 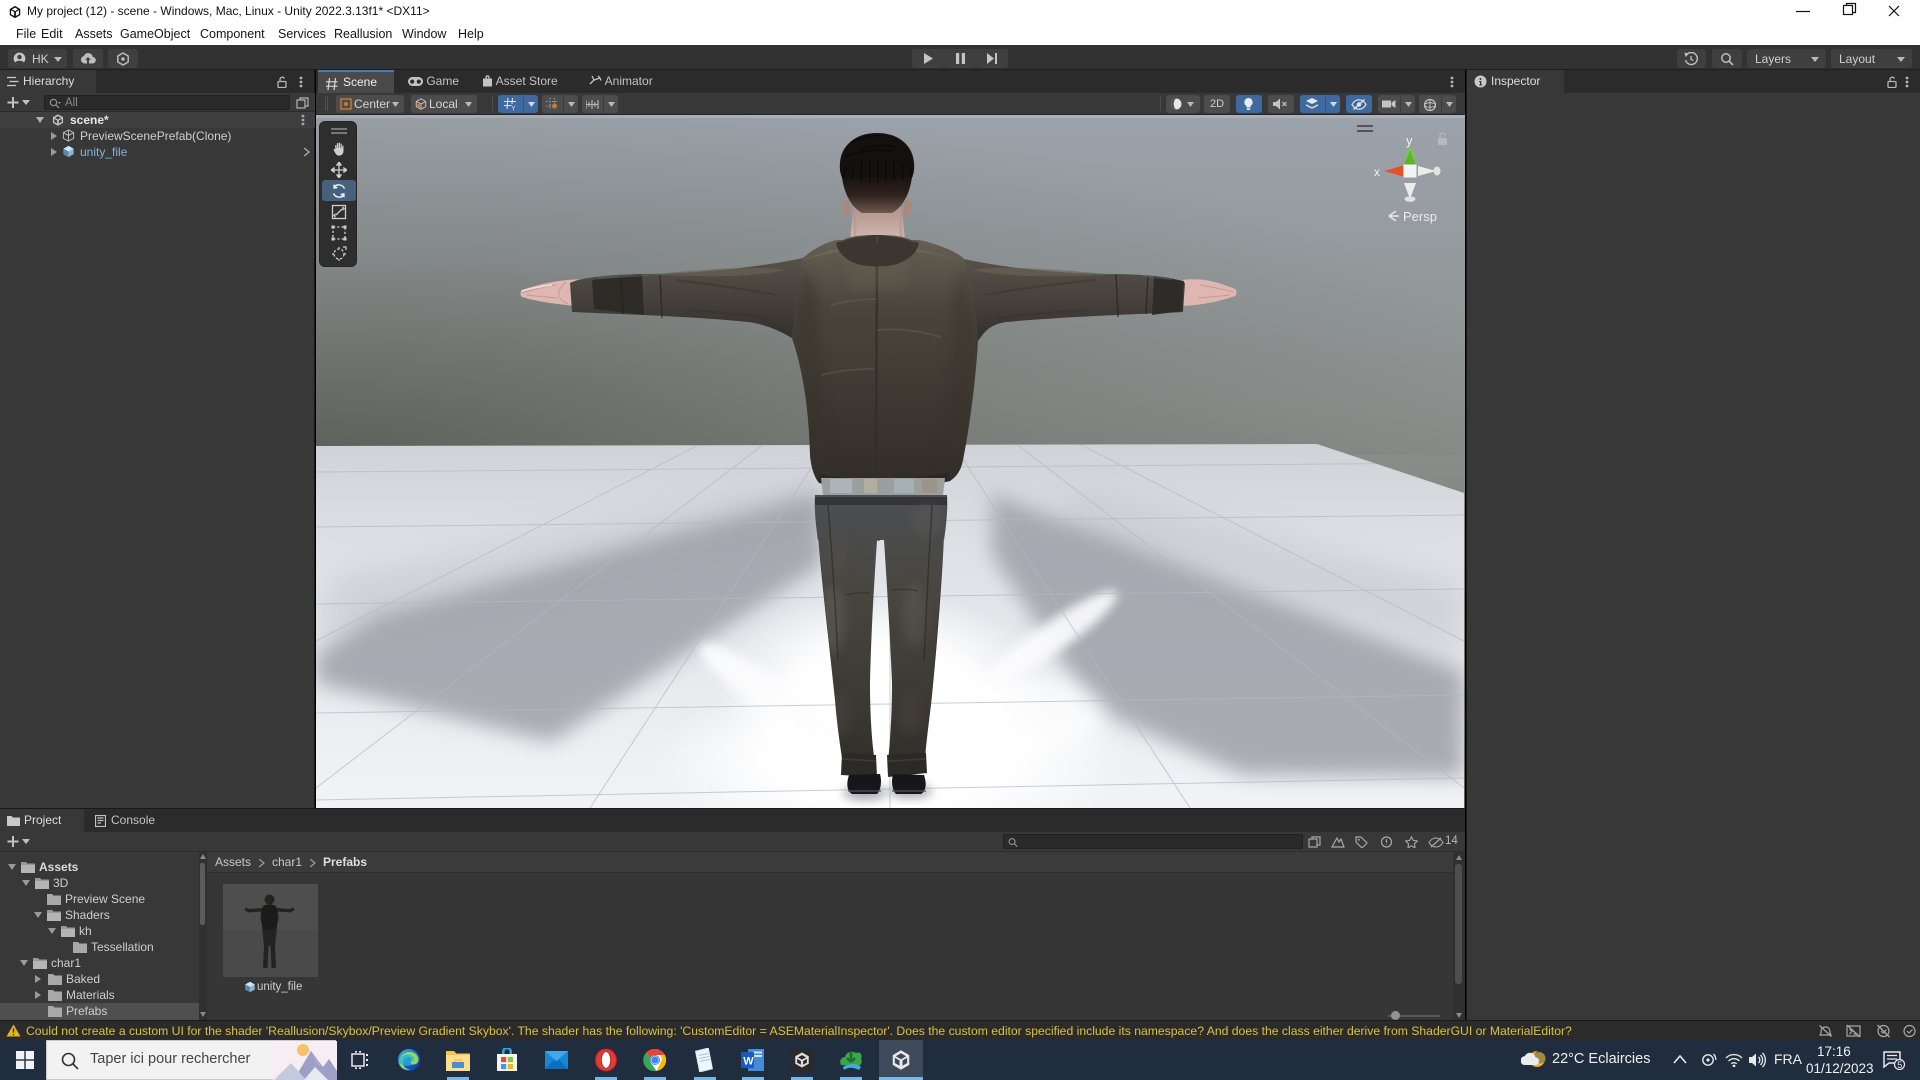 What do you see at coordinates (1899, 1065) in the screenshot?
I see `svg-text: 5` at bounding box center [1899, 1065].